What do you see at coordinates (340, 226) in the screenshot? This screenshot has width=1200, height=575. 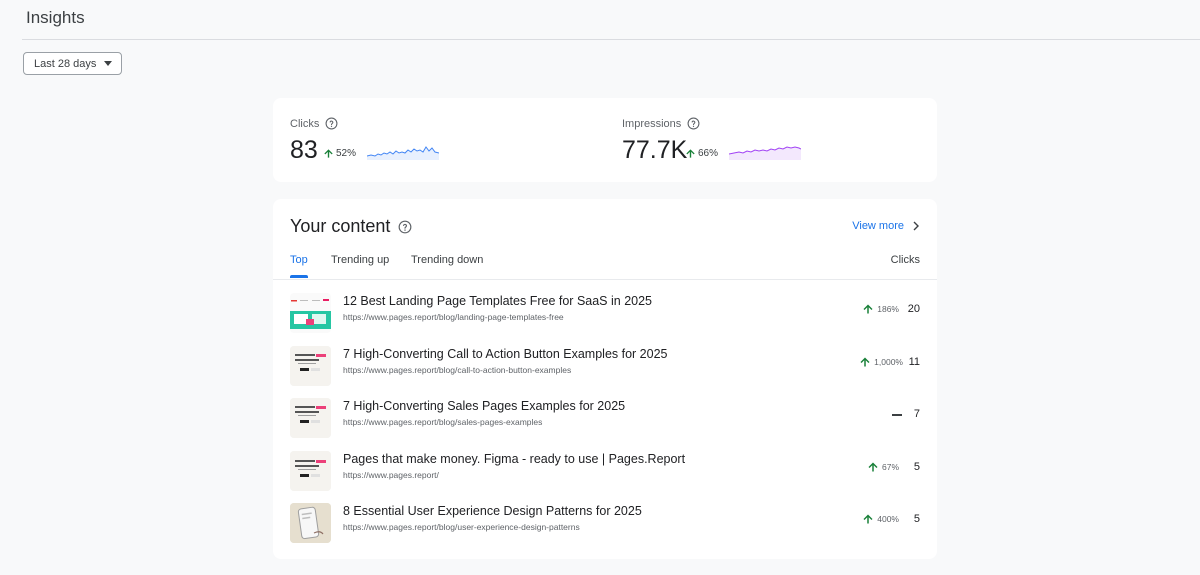 I see `content-title: Your content` at bounding box center [340, 226].